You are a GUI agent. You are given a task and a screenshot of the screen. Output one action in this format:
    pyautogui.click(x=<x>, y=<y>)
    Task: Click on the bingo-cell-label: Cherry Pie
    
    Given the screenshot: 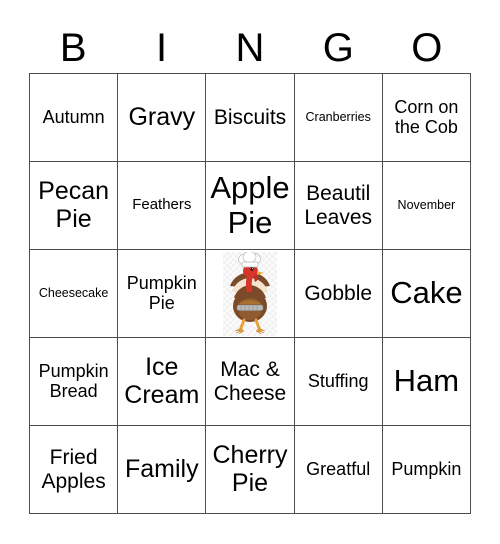 What is the action you would take?
    pyautogui.click(x=250, y=469)
    